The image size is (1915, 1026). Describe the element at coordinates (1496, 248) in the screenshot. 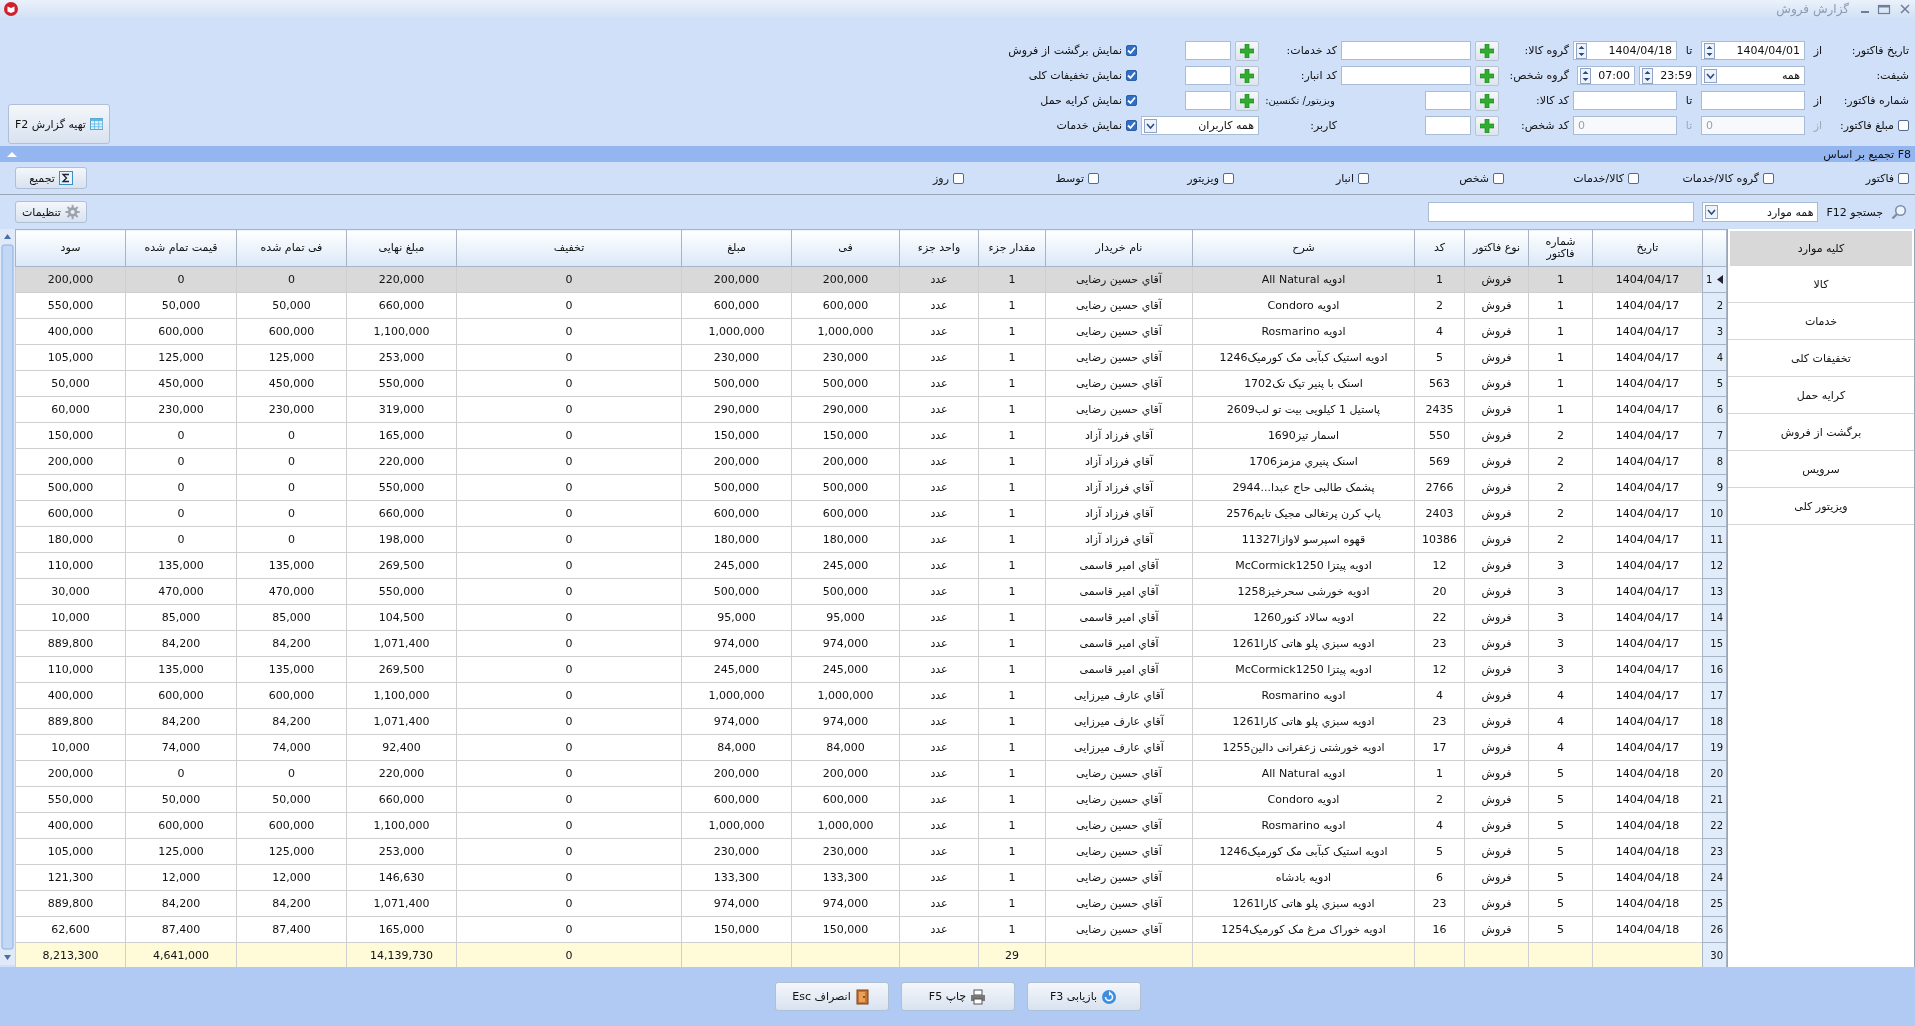

I see `column-header: نوع فاکتور` at that location.